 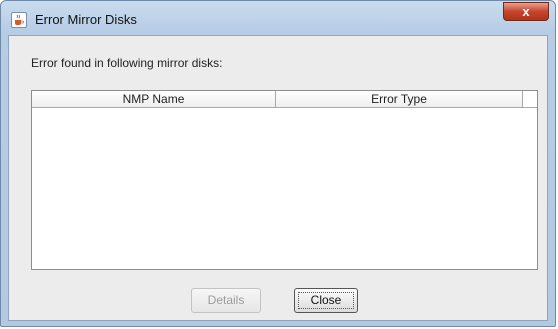 What do you see at coordinates (278, 18) in the screenshot?
I see `title-bar: Error Mirror Disks x` at bounding box center [278, 18].